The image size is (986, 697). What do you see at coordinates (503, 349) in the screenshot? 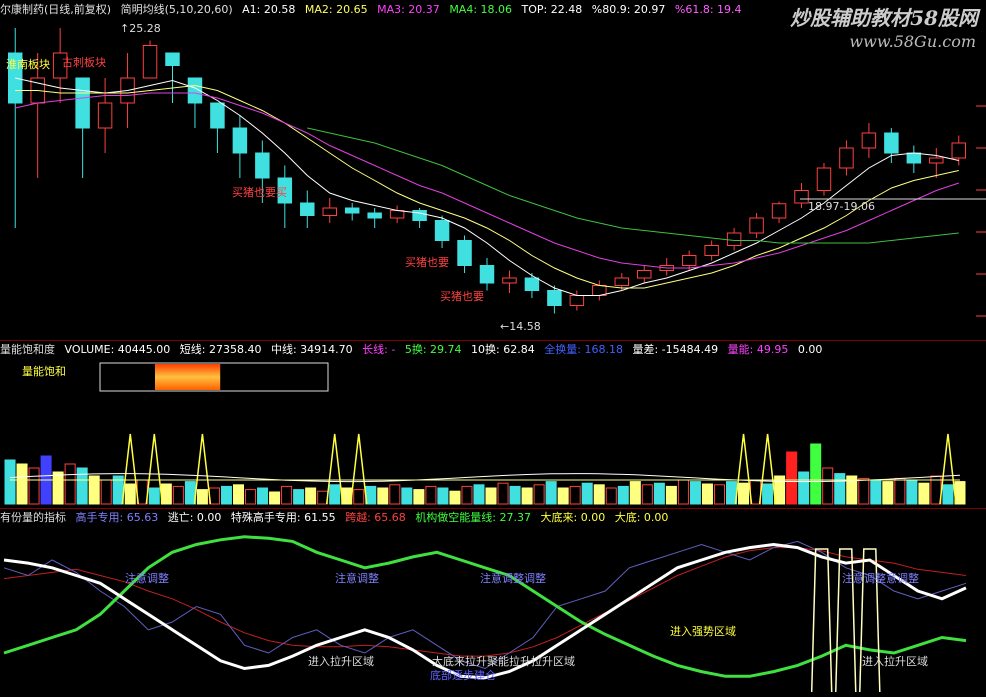
I see `h10-value: 10换: 62.84` at bounding box center [503, 349].